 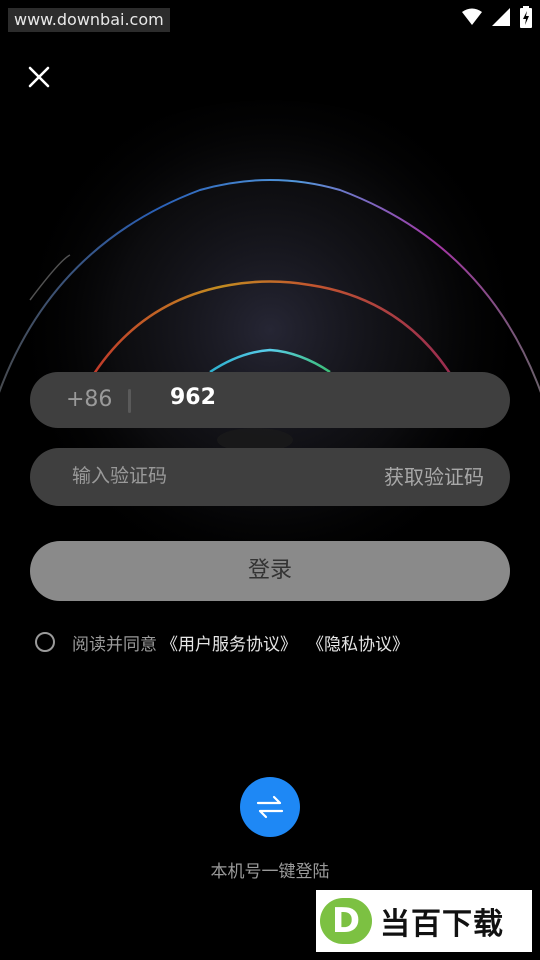 What do you see at coordinates (270, 17) in the screenshot?
I see `status-bar: www.downbai.com` at bounding box center [270, 17].